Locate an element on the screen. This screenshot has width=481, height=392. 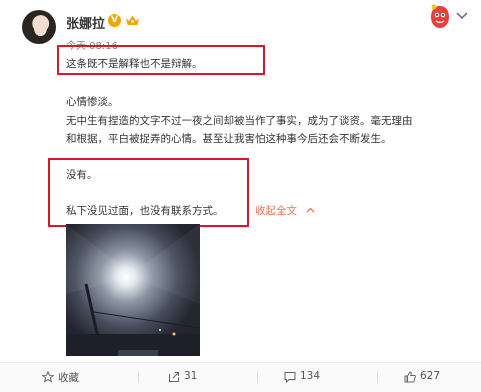
night-street-photo is located at coordinates (133, 290).